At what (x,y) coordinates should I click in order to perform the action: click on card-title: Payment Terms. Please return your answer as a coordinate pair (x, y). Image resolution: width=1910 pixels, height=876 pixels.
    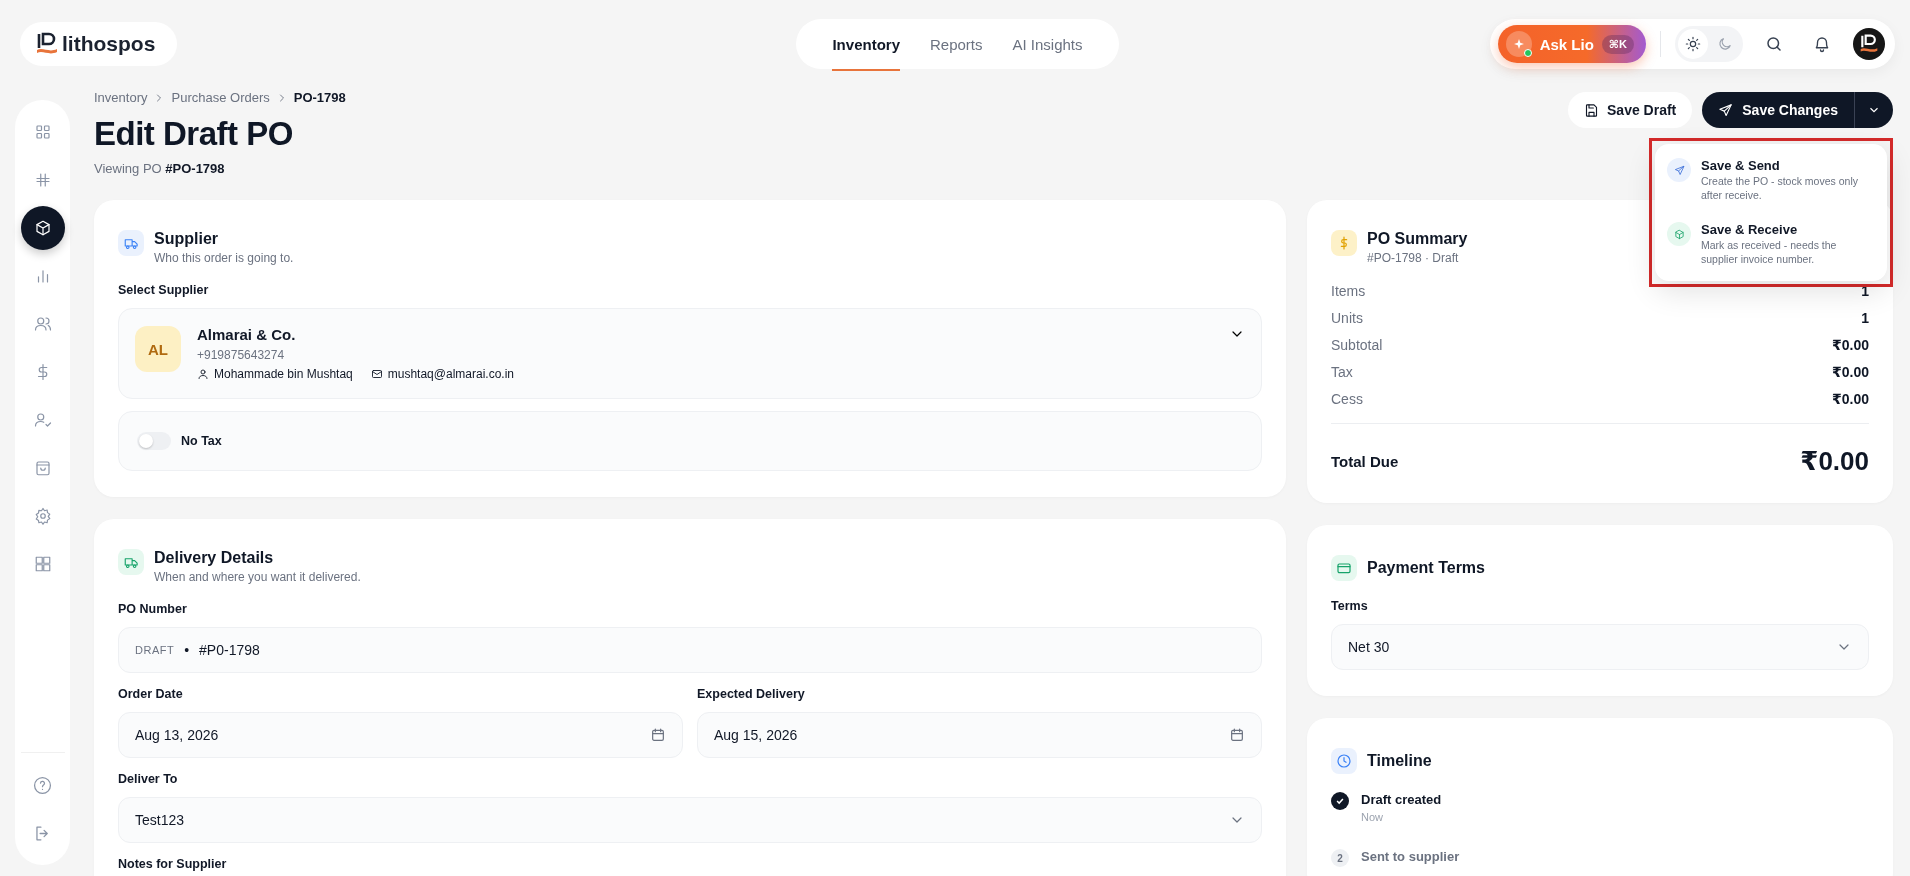
    Looking at the image, I should click on (1426, 568).